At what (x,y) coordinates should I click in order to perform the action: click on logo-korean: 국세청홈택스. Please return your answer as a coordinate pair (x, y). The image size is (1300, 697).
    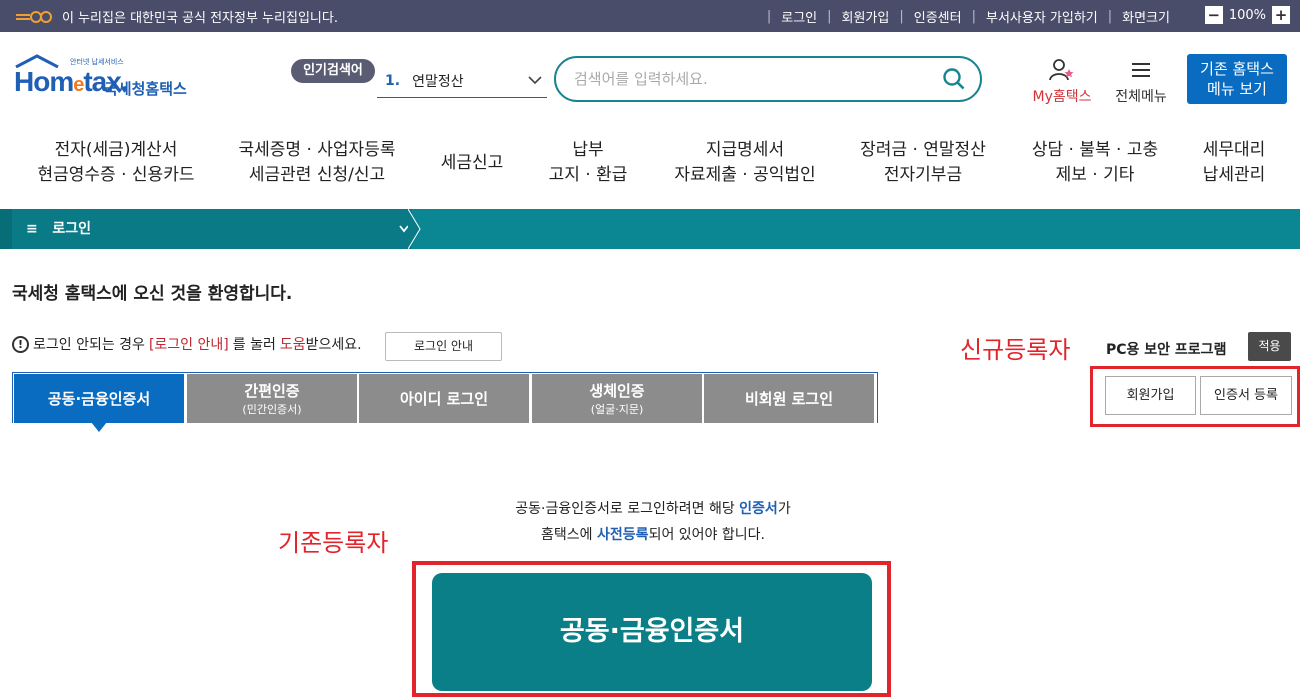
    Looking at the image, I should click on (145, 89).